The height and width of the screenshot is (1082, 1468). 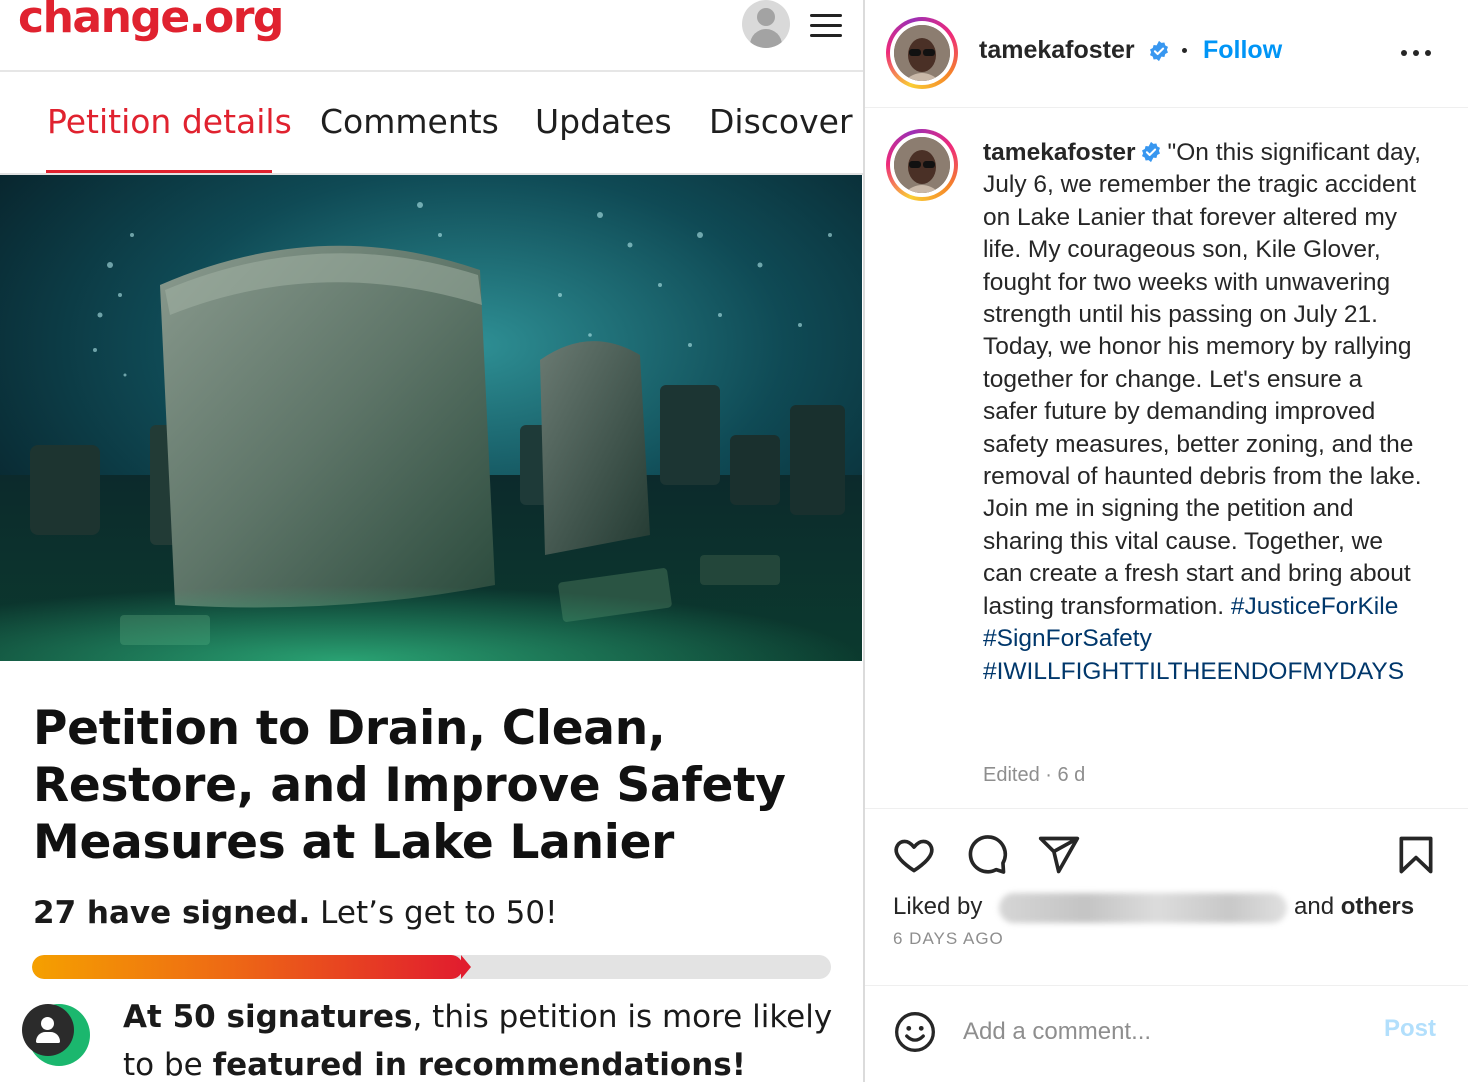 What do you see at coordinates (251, 967) in the screenshot?
I see `signature-progress-fill` at bounding box center [251, 967].